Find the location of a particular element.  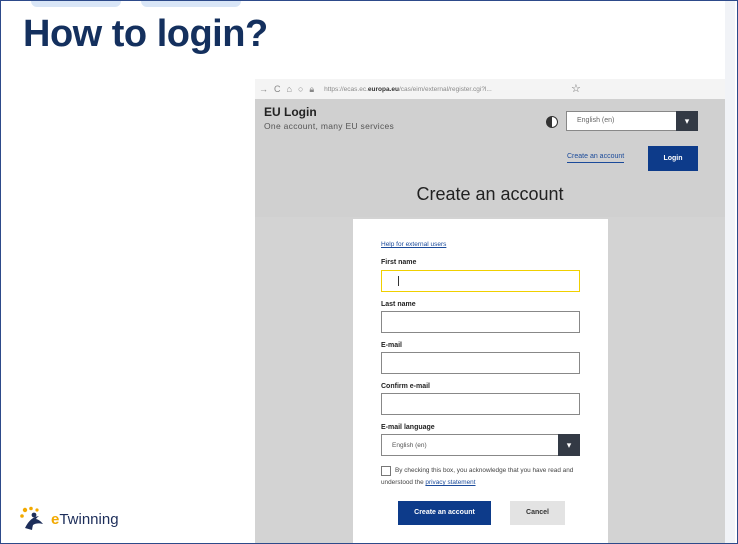

etwinning-star-icon is located at coordinates (31, 518).